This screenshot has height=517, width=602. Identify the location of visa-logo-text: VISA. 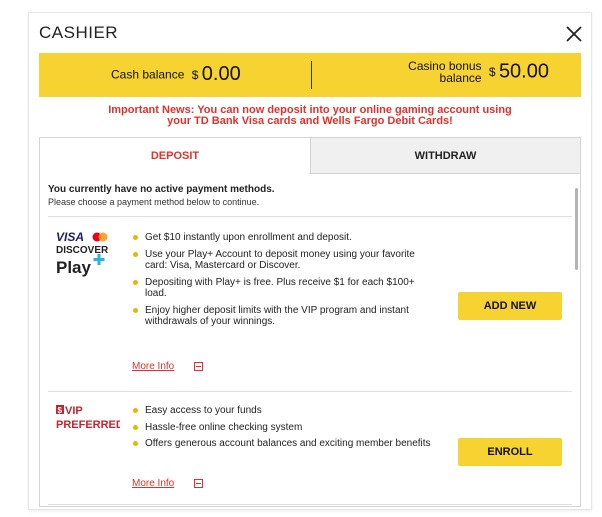
(70, 237).